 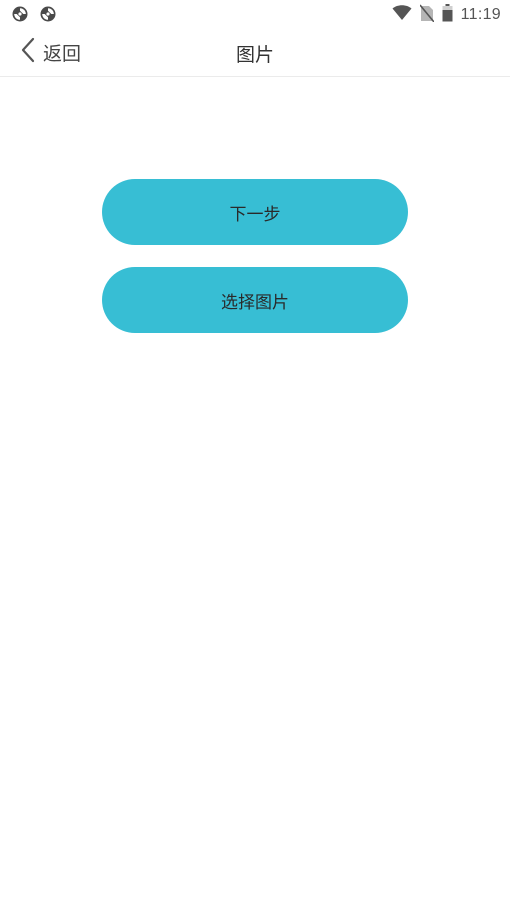 What do you see at coordinates (480, 14) in the screenshot?
I see `status-time: 11:19` at bounding box center [480, 14].